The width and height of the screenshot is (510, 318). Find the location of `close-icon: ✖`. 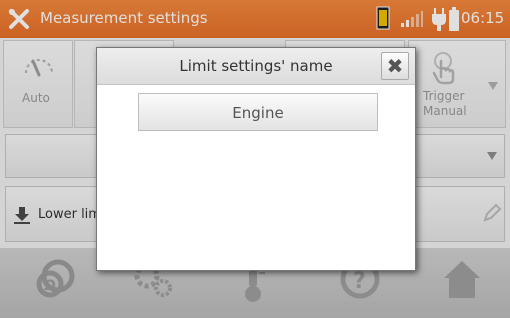

close-icon: ✖ is located at coordinates (395, 66).